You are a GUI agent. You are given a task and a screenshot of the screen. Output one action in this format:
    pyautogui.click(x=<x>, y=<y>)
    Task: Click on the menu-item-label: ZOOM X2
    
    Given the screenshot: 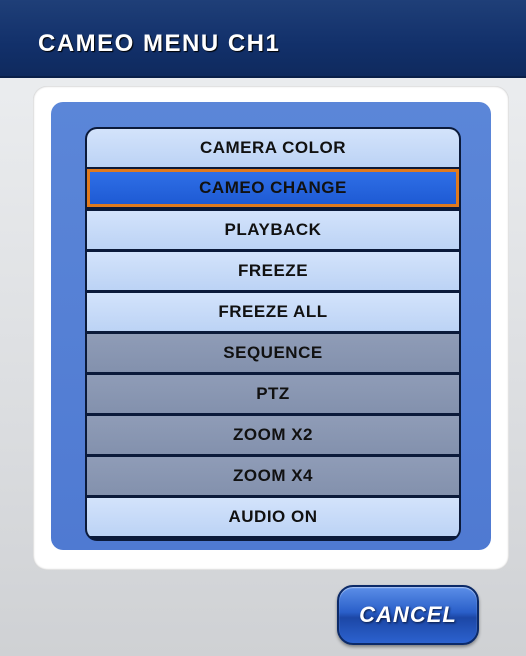 What is the action you would take?
    pyautogui.click(x=272, y=434)
    